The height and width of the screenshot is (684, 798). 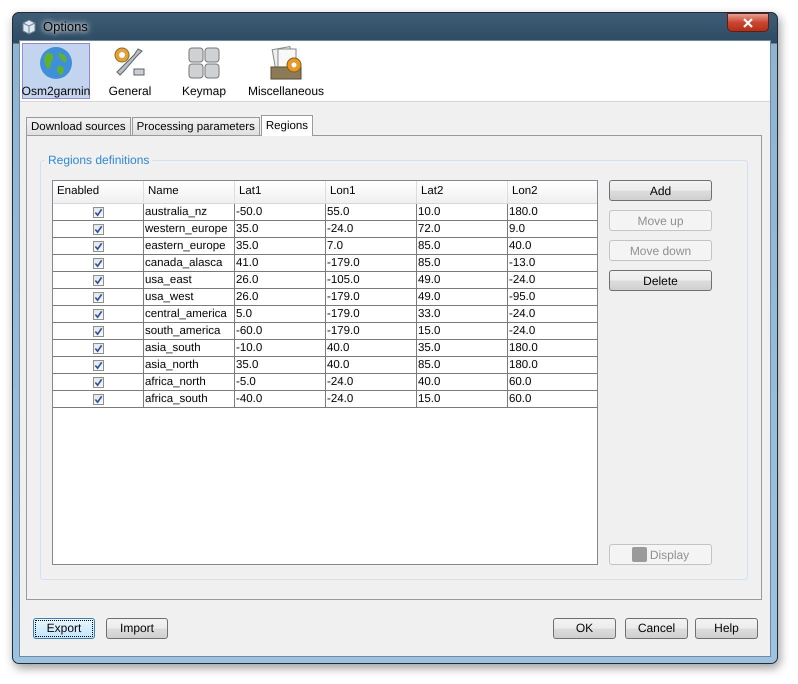 What do you see at coordinates (189, 263) in the screenshot?
I see `table-cell: canada_alasca` at bounding box center [189, 263].